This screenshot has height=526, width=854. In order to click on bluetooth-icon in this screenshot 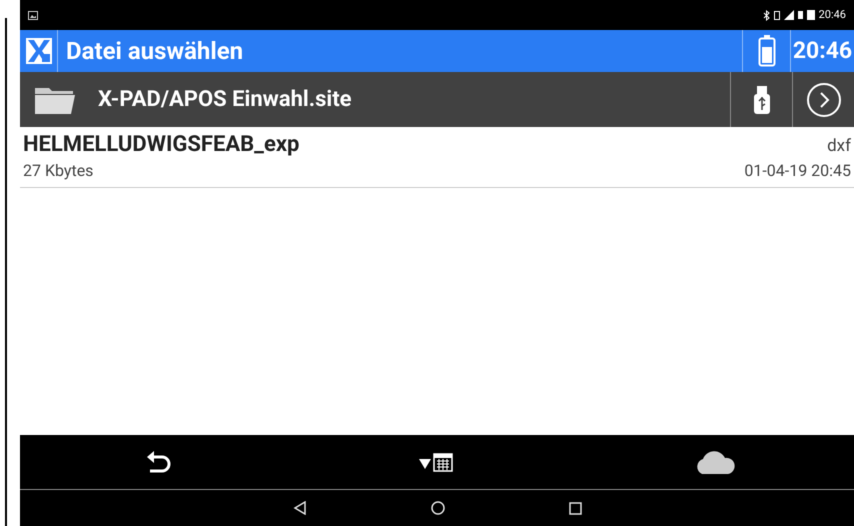, I will do `click(766, 15)`.